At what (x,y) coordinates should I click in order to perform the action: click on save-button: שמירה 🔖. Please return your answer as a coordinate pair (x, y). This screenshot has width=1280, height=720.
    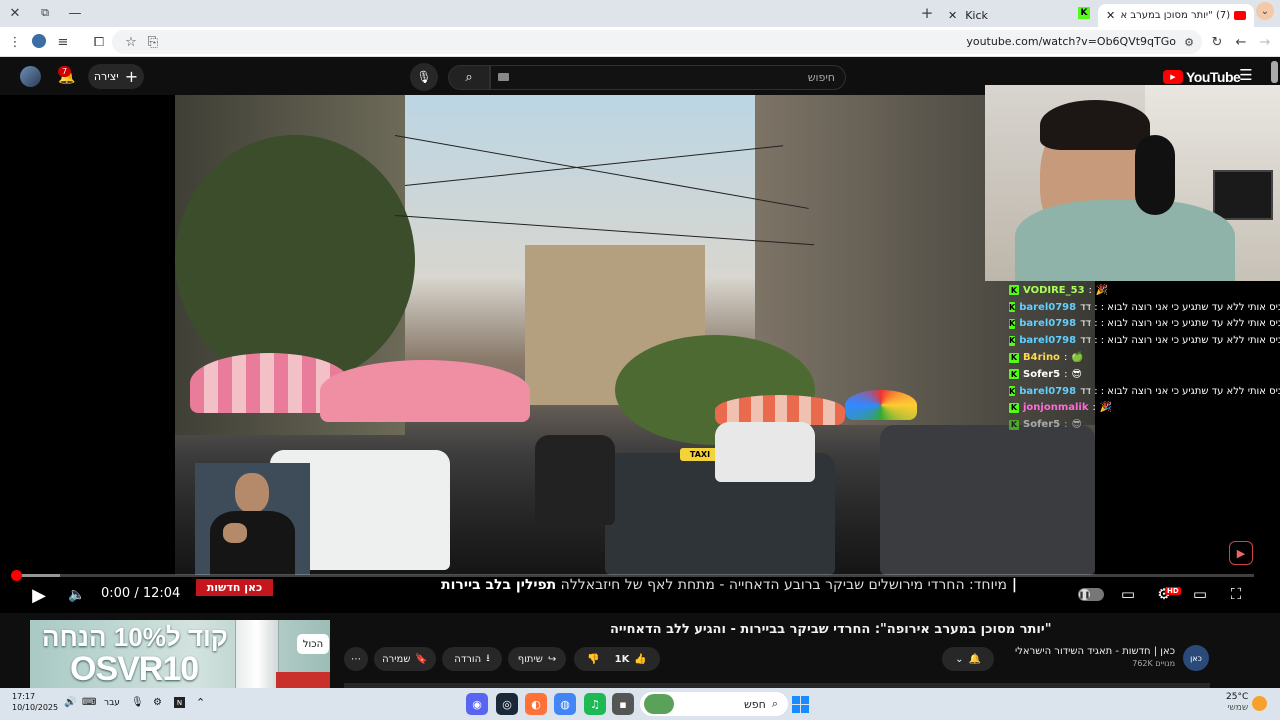
    Looking at the image, I should click on (405, 659).